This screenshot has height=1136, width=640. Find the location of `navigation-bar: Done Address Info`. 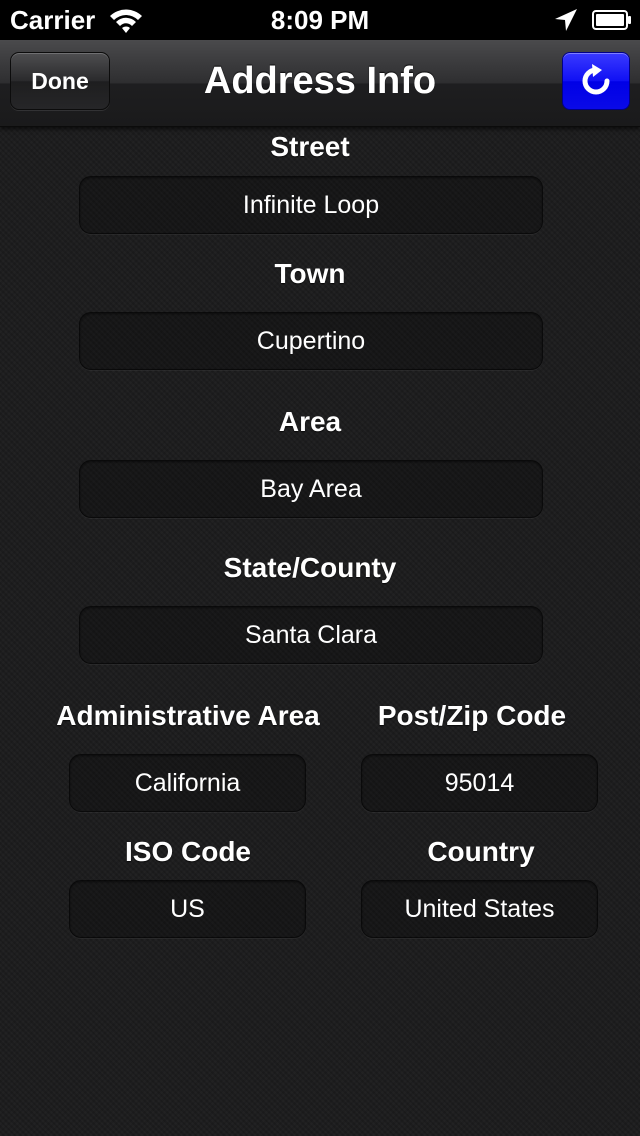

navigation-bar: Done Address Info is located at coordinates (320, 83).